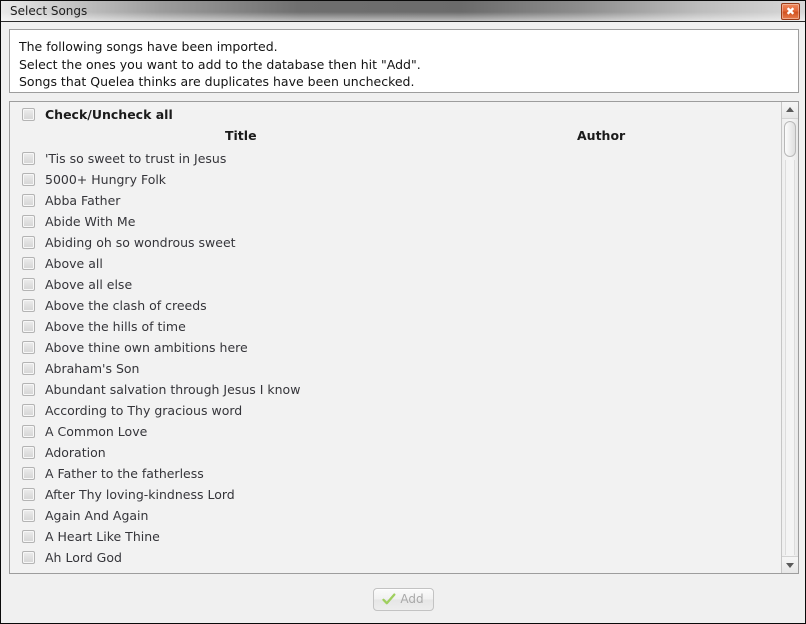 Image resolution: width=806 pixels, height=624 pixels. What do you see at coordinates (109, 114) in the screenshot?
I see `check-all-label: Check/Uncheck all` at bounding box center [109, 114].